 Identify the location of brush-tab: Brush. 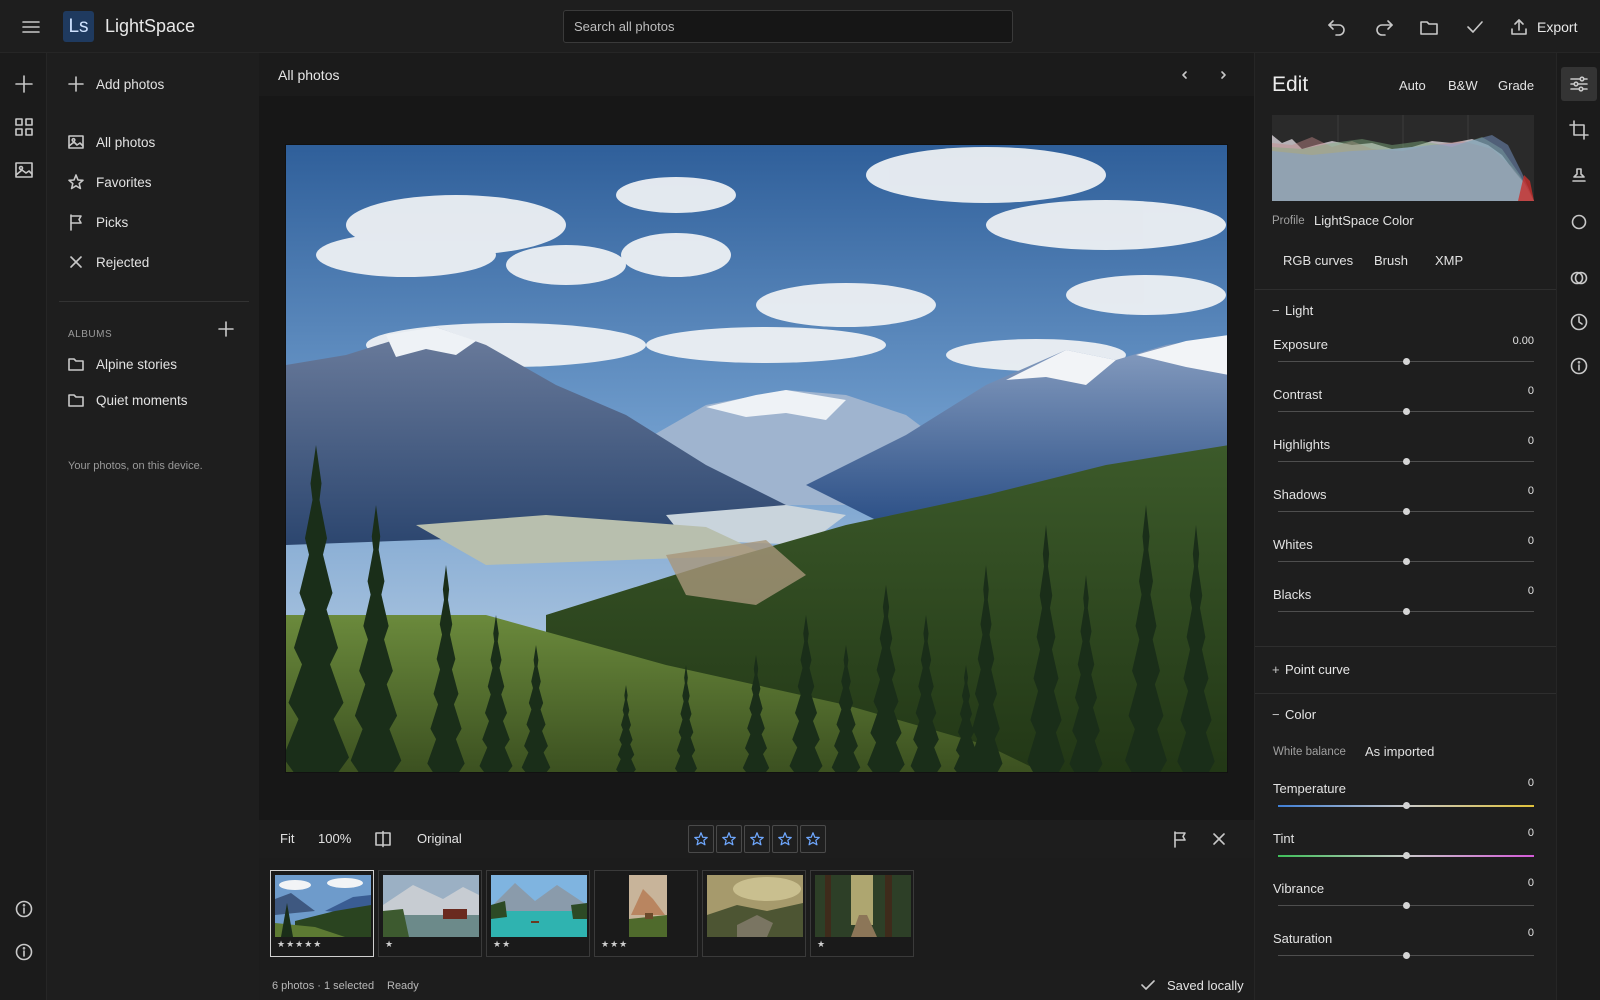
(1391, 260).